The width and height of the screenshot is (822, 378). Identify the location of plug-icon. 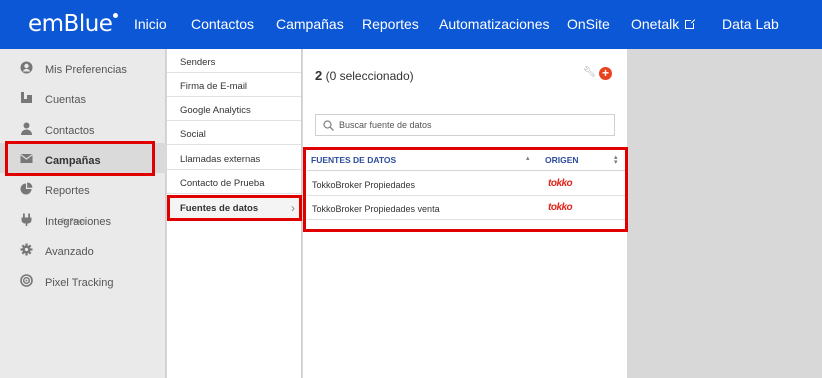
(26, 219).